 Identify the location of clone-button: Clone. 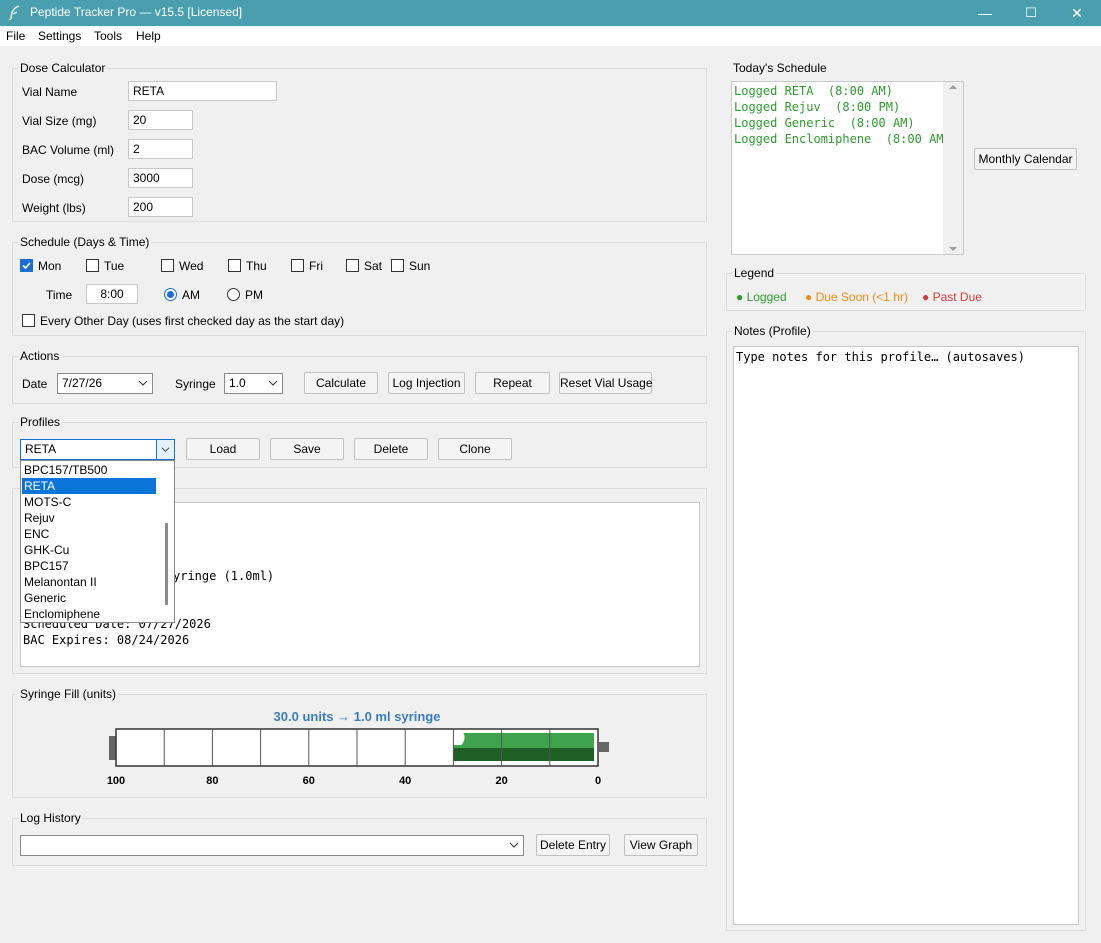
(475, 449).